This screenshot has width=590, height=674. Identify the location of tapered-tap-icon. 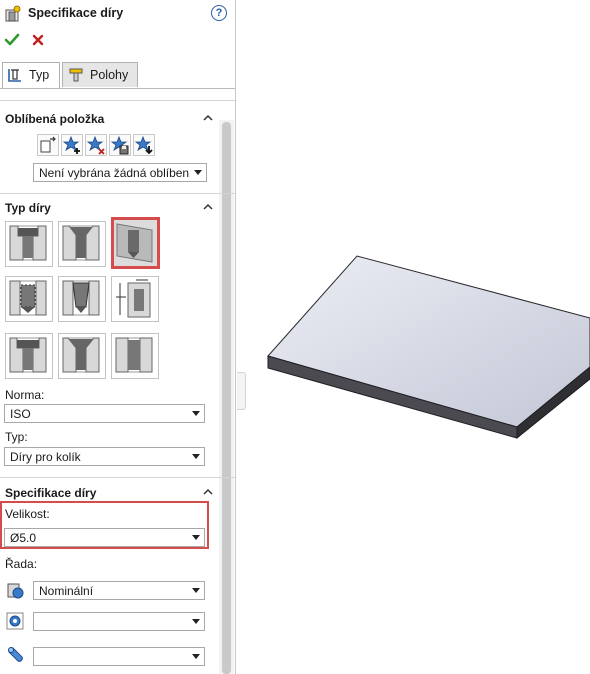
(81, 298).